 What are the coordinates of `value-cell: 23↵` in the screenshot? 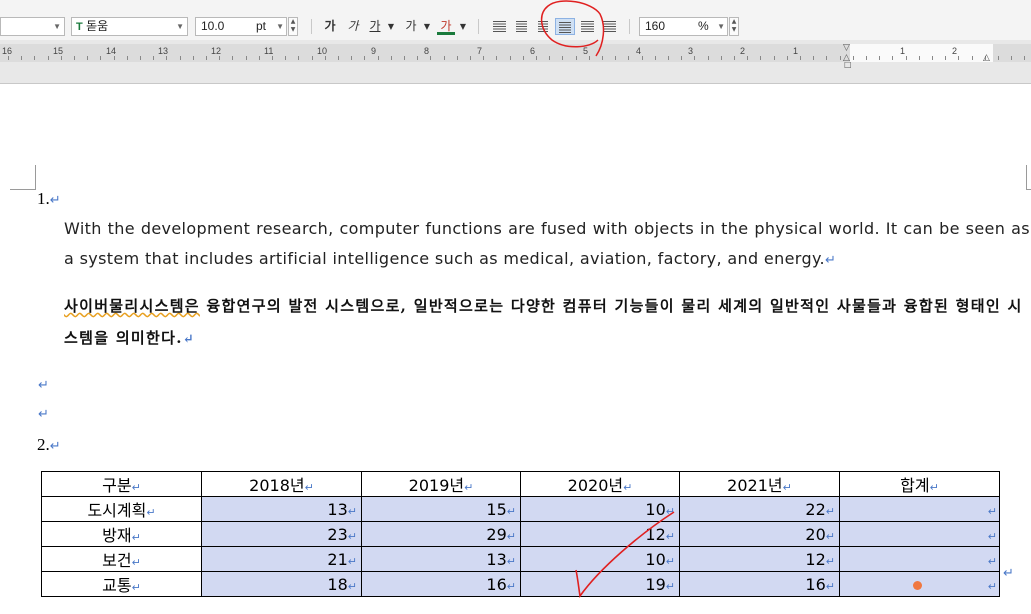 It's located at (281, 534).